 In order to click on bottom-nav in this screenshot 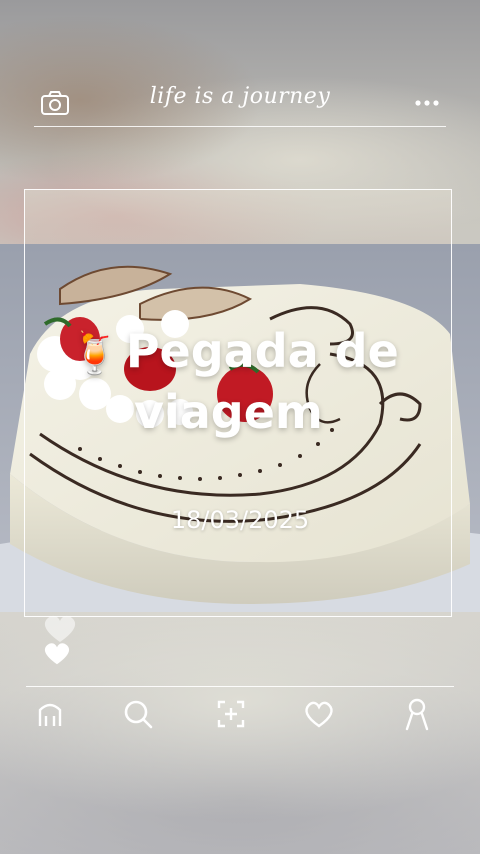, I will do `click(240, 717)`.